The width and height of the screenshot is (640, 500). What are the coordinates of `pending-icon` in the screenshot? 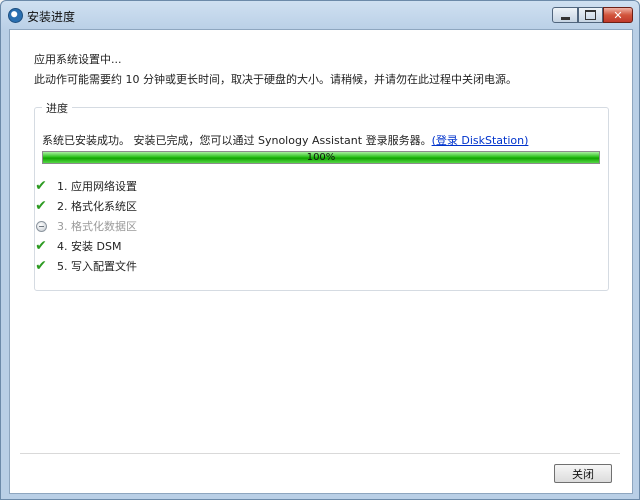 It's located at (41, 226).